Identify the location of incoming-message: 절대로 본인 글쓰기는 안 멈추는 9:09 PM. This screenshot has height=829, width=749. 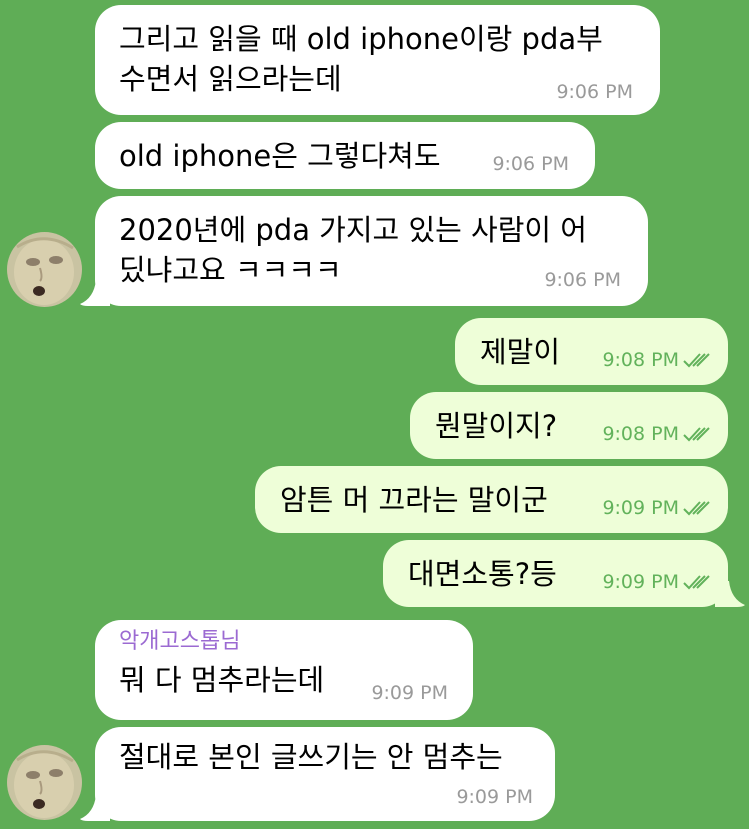
(325, 774).